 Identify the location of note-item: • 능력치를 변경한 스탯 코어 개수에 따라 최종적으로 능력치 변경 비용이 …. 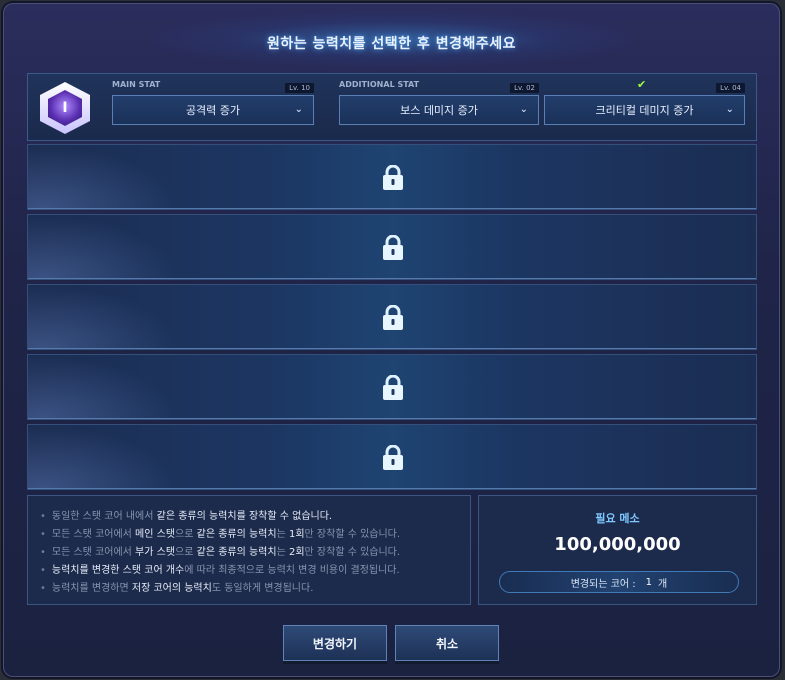
(220, 570).